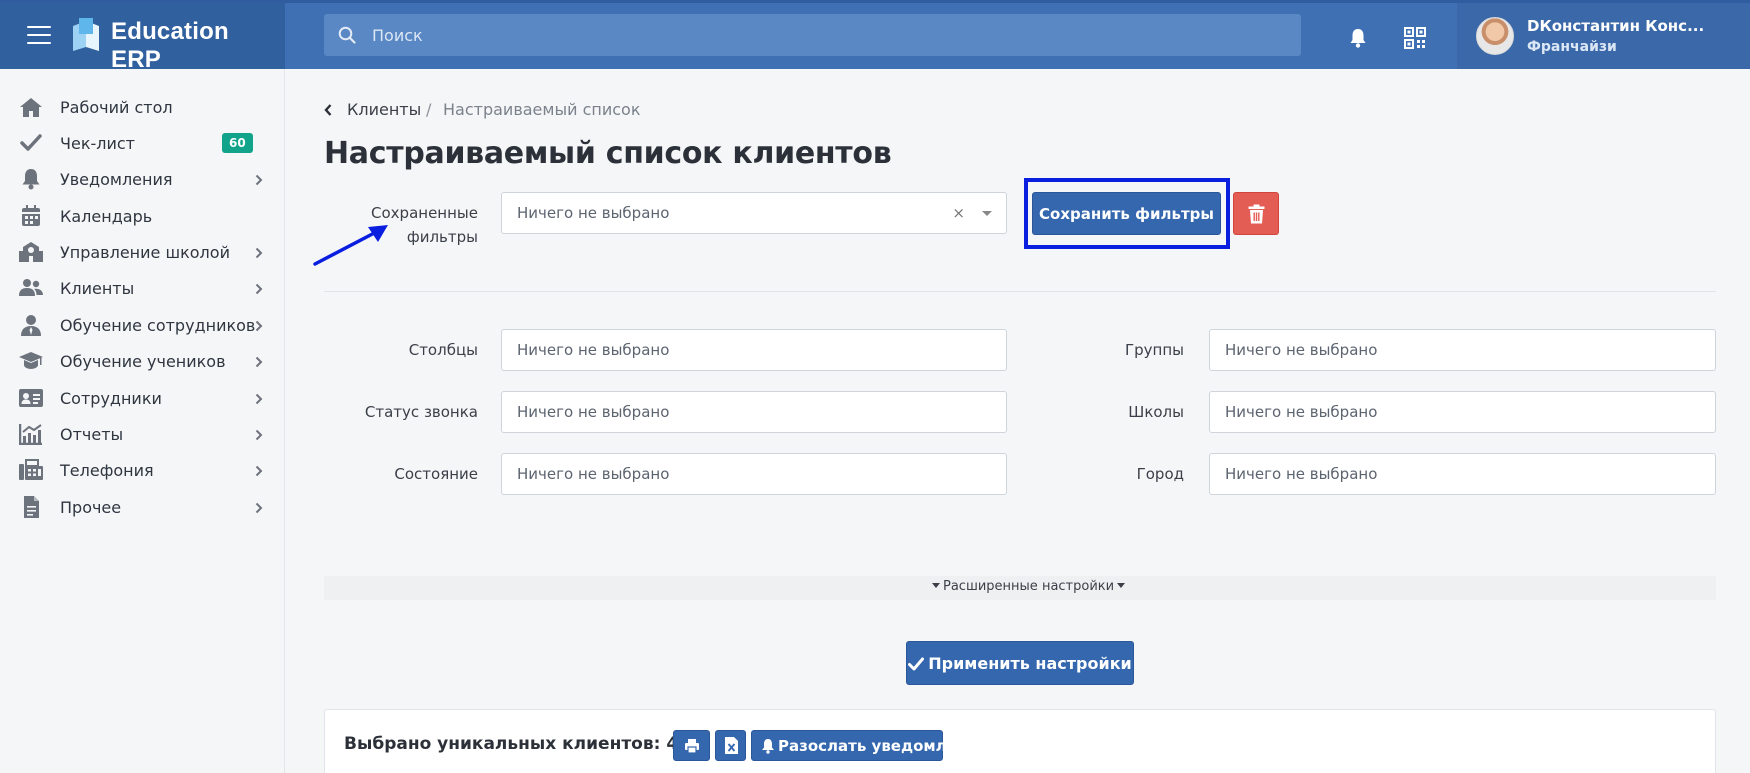 The height and width of the screenshot is (773, 1750). I want to click on sidebar-item-label: Управление школой, so click(145, 252).